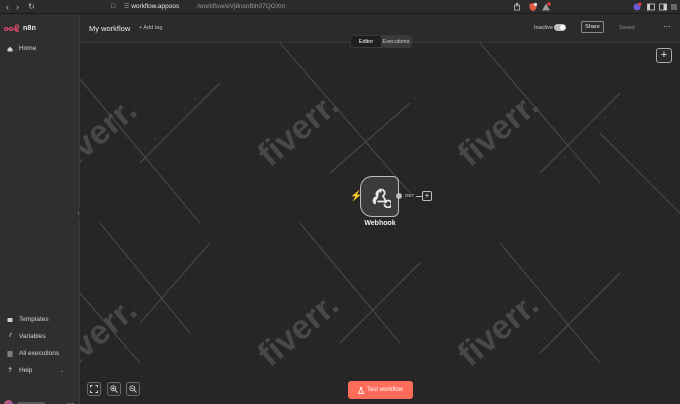 The height and width of the screenshot is (404, 680). I want to click on sidebar-item-label: Help, so click(26, 370).